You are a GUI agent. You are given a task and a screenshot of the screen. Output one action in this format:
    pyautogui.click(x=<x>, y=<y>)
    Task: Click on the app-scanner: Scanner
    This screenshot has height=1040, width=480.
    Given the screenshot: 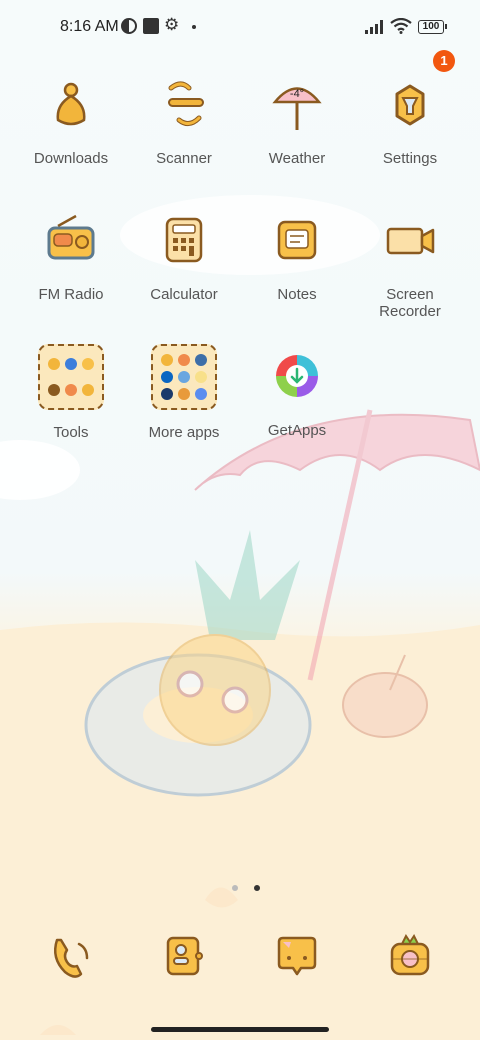 What is the action you would take?
    pyautogui.click(x=184, y=118)
    